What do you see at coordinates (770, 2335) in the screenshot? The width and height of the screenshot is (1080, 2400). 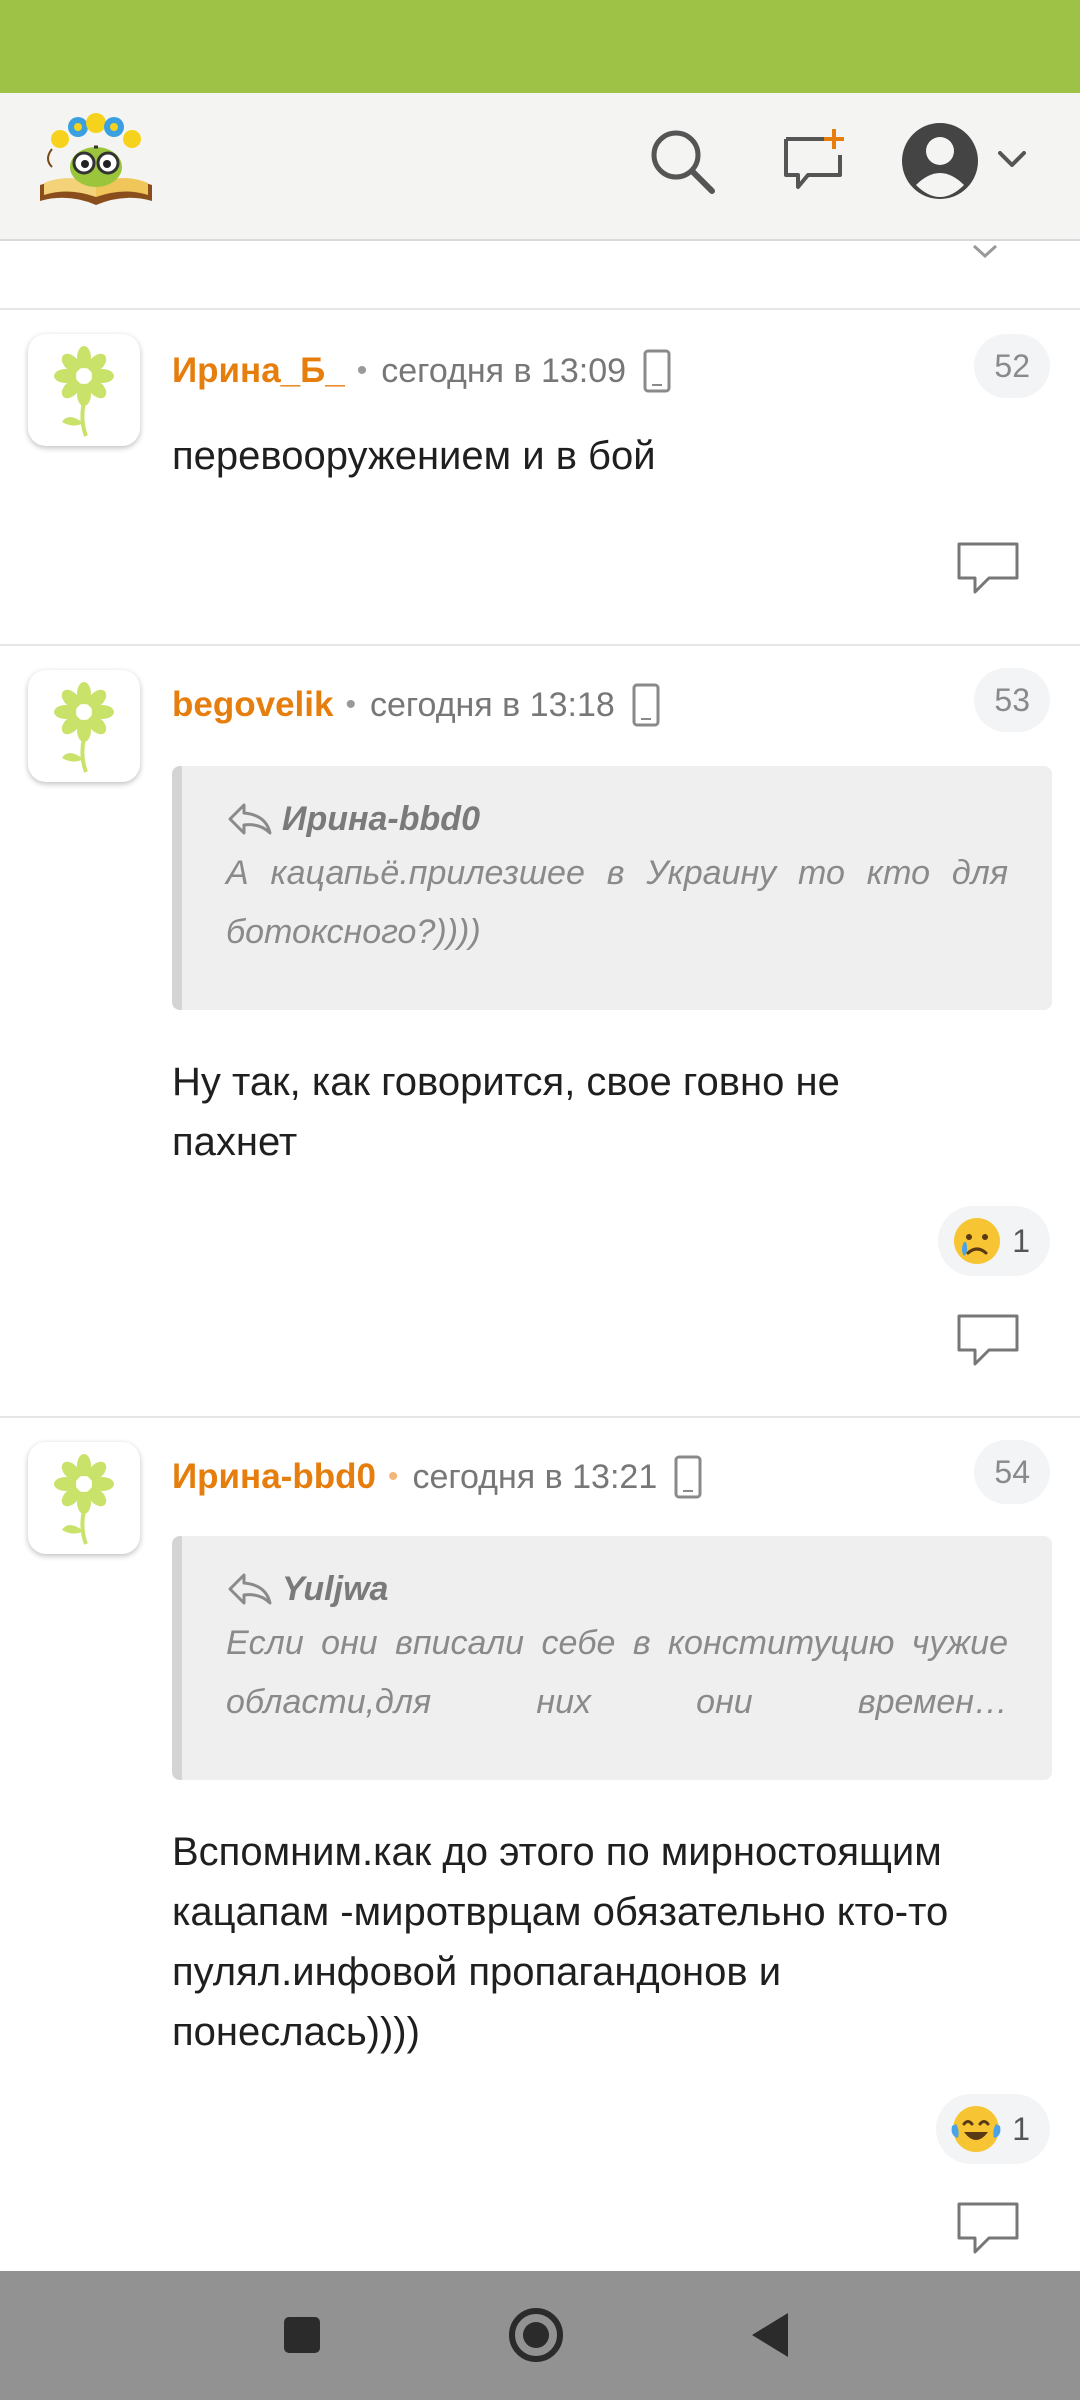 I see `back-icon` at bounding box center [770, 2335].